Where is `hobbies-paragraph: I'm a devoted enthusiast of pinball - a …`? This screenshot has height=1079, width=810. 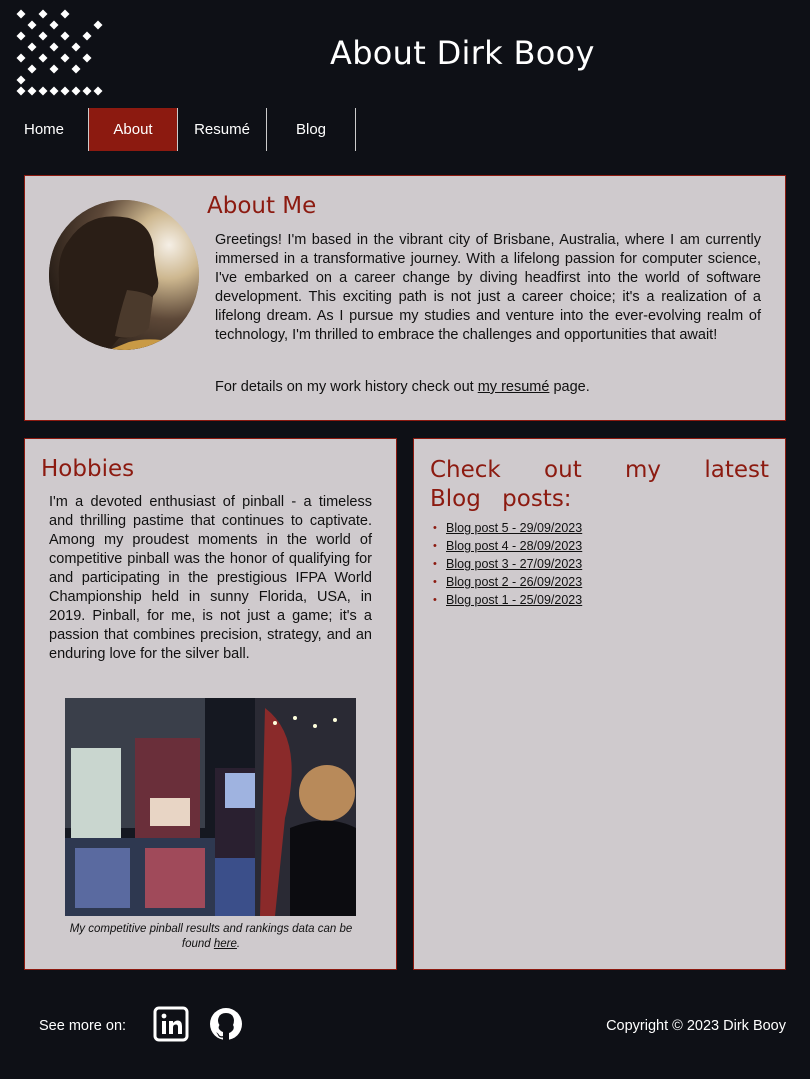
hobbies-paragraph: I'm a devoted enthusiast of pinball - a … is located at coordinates (210, 578).